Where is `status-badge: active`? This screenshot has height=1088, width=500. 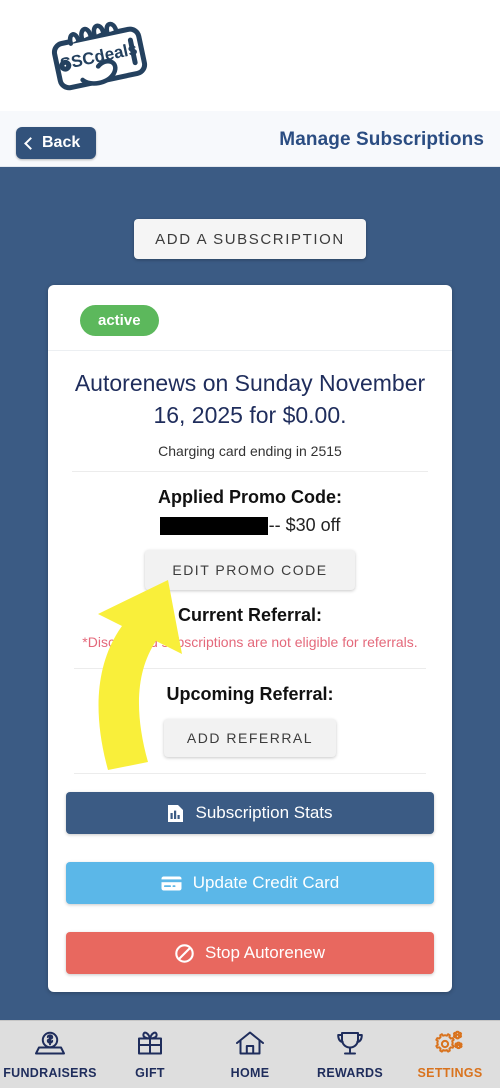 status-badge: active is located at coordinates (119, 320).